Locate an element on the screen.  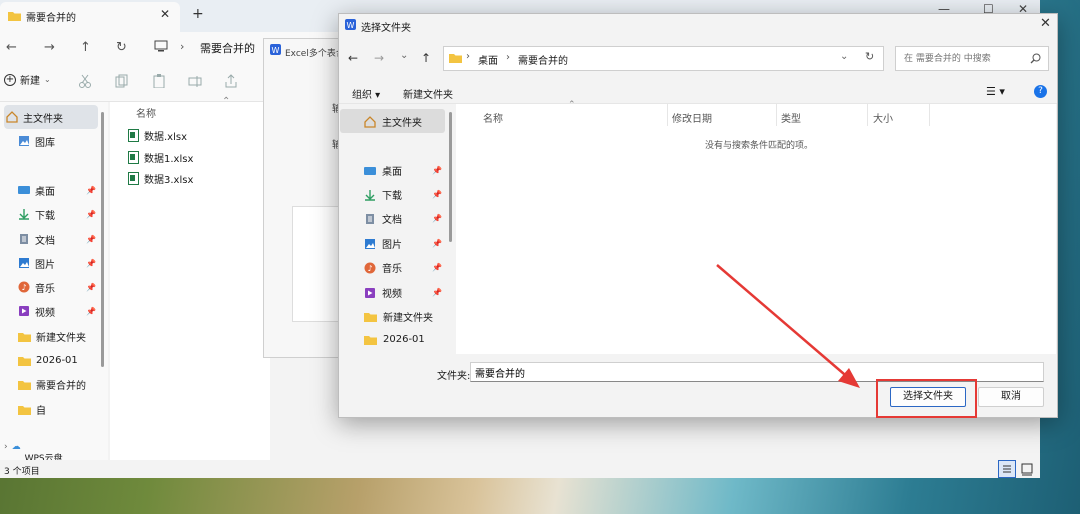
nav-item-pictures: 图片 📌 is located at coordinates (405, 243).